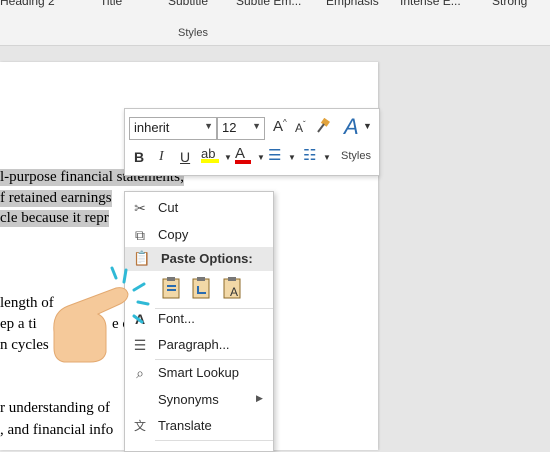  Describe the element at coordinates (168, 207) in the screenshot. I see `menu-item-label: Cut` at that location.